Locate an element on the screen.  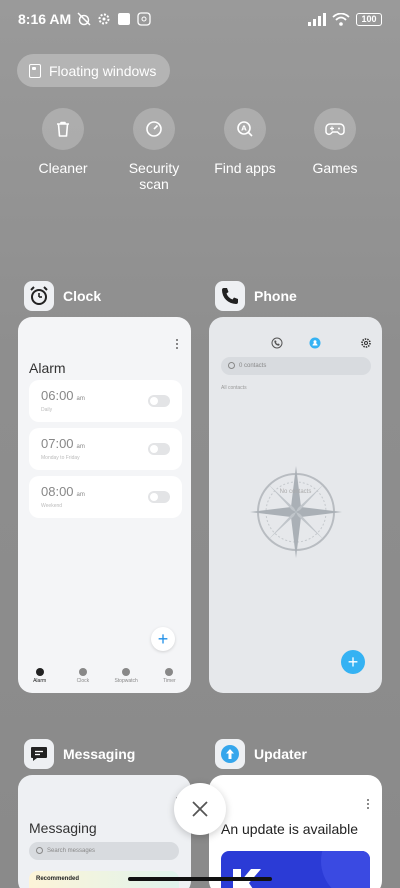
nfc-badge-icon is located at coordinates (144, 19).